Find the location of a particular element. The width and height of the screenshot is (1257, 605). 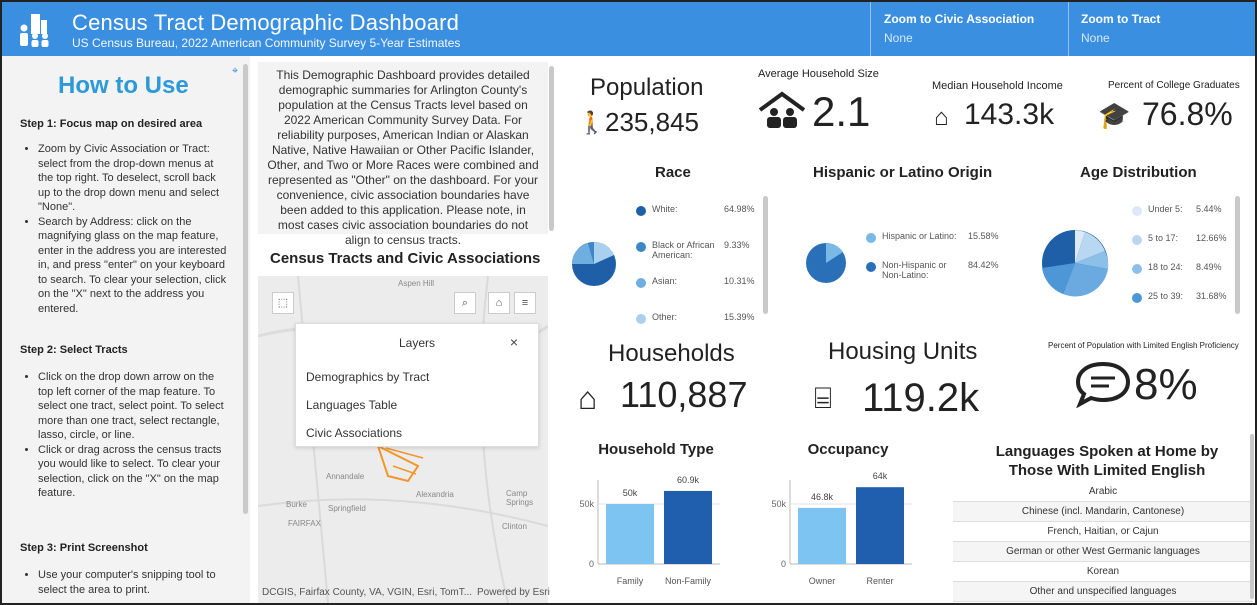

language-row: Arabic is located at coordinates (1103, 492).